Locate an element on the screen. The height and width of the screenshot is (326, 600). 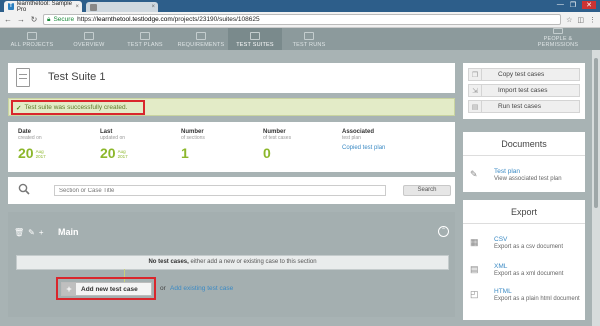
search-card: Search is located at coordinates (231, 190).